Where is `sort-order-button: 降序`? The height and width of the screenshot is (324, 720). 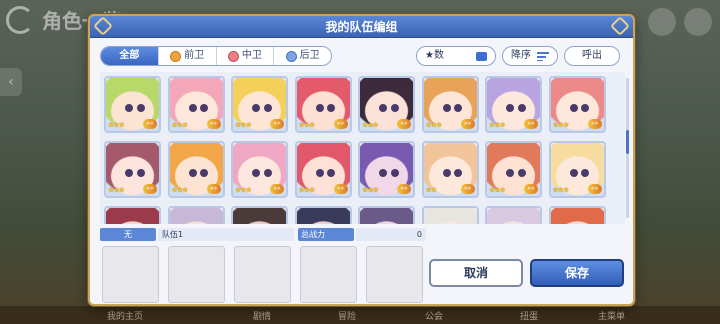 sort-order-button: 降序 is located at coordinates (530, 56).